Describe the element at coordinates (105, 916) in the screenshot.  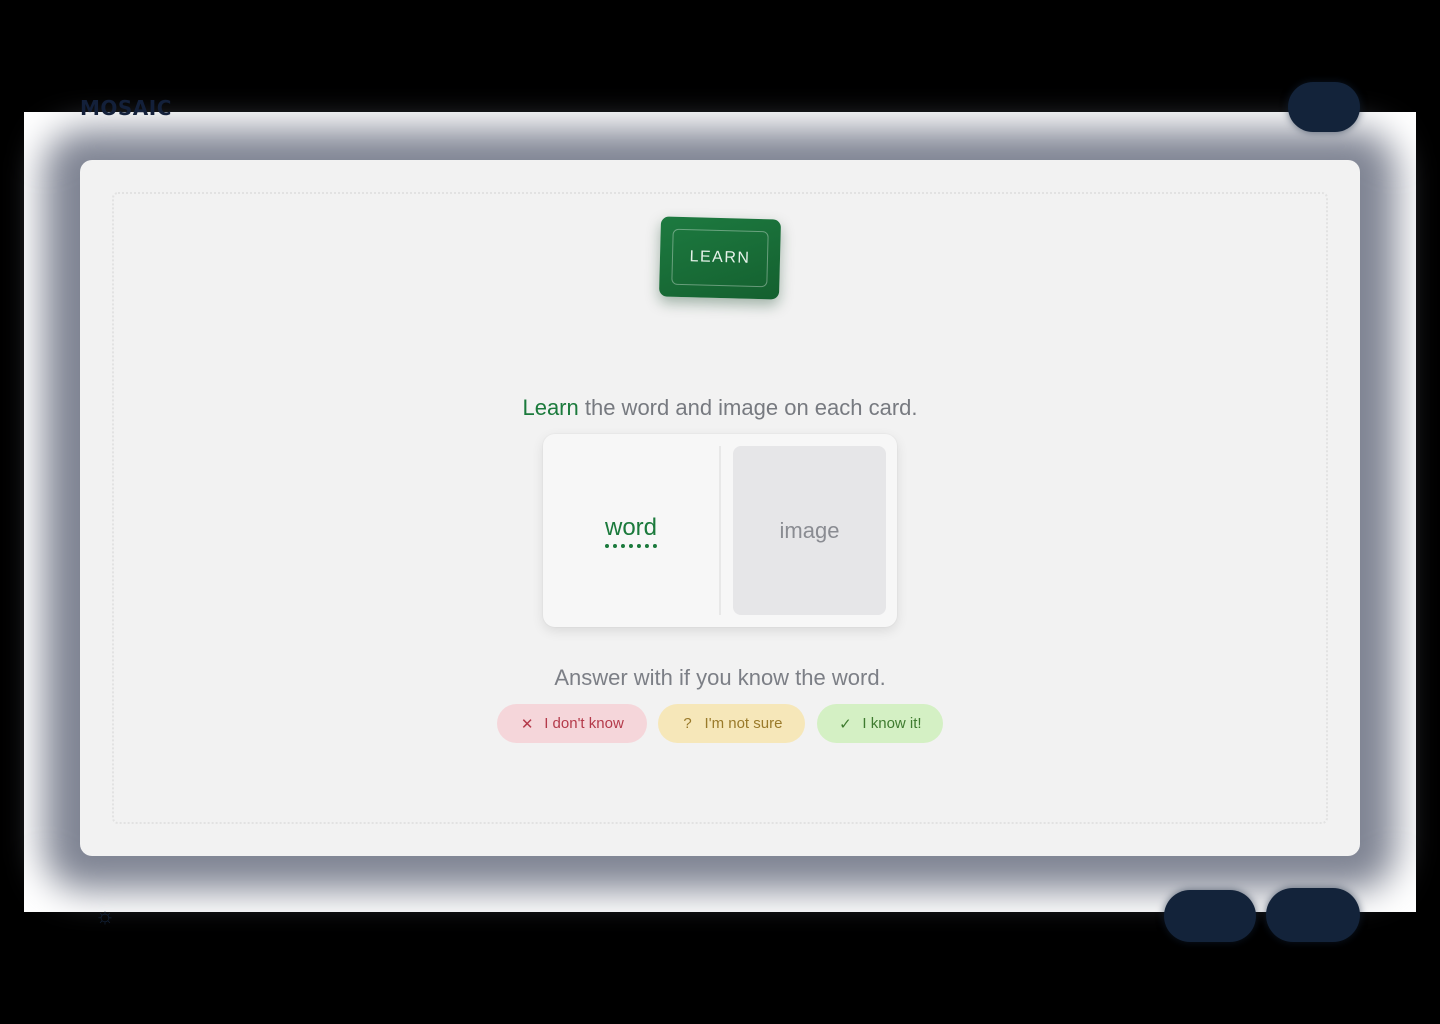
I see `settings-icon: ☼` at that location.